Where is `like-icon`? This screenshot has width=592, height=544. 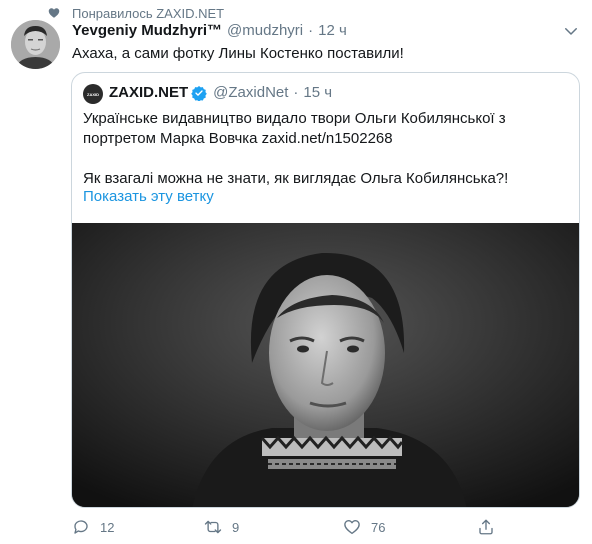 like-icon is located at coordinates (352, 527).